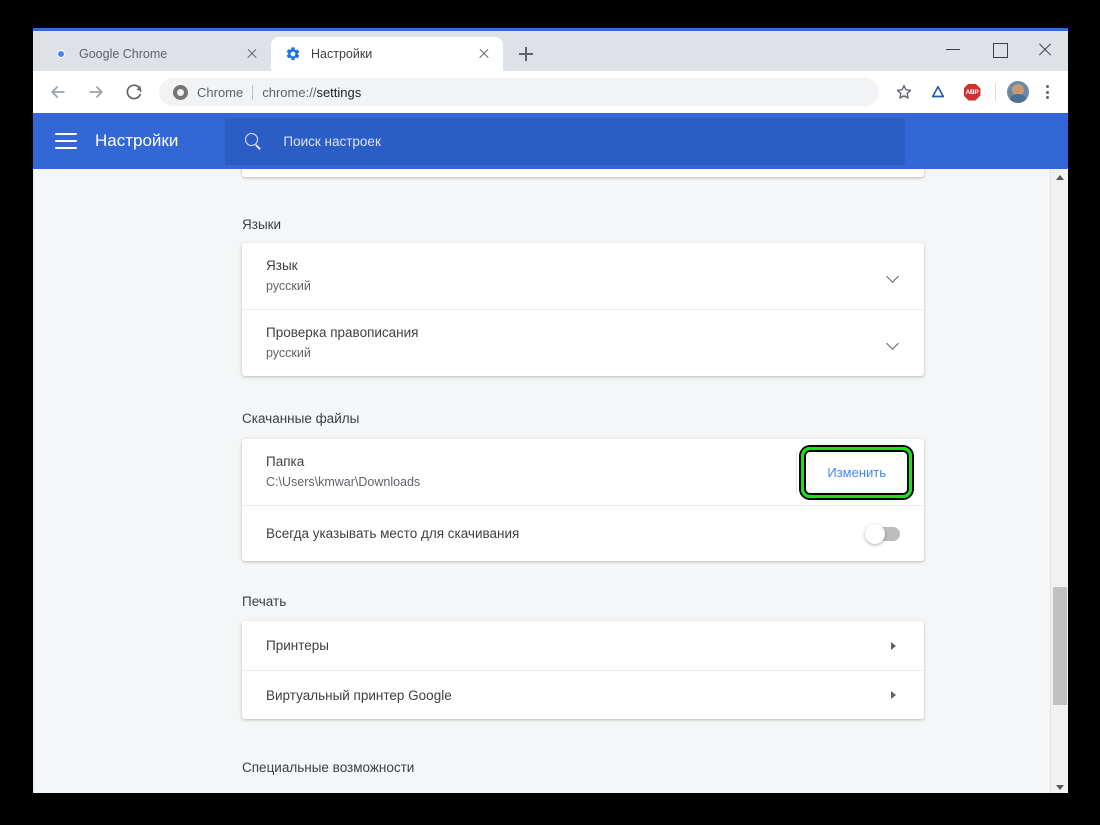 Image resolution: width=1100 pixels, height=825 pixels. What do you see at coordinates (576, 343) in the screenshot?
I see `row-text: Проверка правописания русский` at bounding box center [576, 343].